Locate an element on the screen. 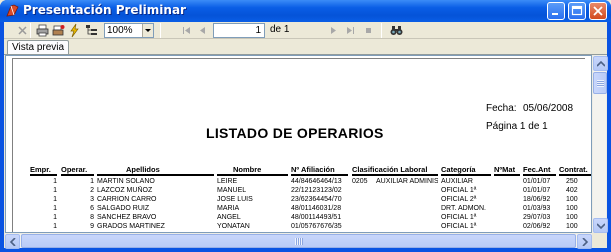 This screenshot has height=252, width=611. print-setup-icon is located at coordinates (58, 30).